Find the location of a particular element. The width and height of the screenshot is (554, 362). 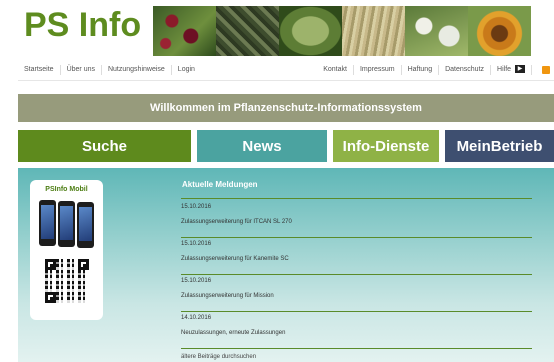

main-tabs: Suche News Info-Dienste MeinBetrieb is located at coordinates (286, 146).